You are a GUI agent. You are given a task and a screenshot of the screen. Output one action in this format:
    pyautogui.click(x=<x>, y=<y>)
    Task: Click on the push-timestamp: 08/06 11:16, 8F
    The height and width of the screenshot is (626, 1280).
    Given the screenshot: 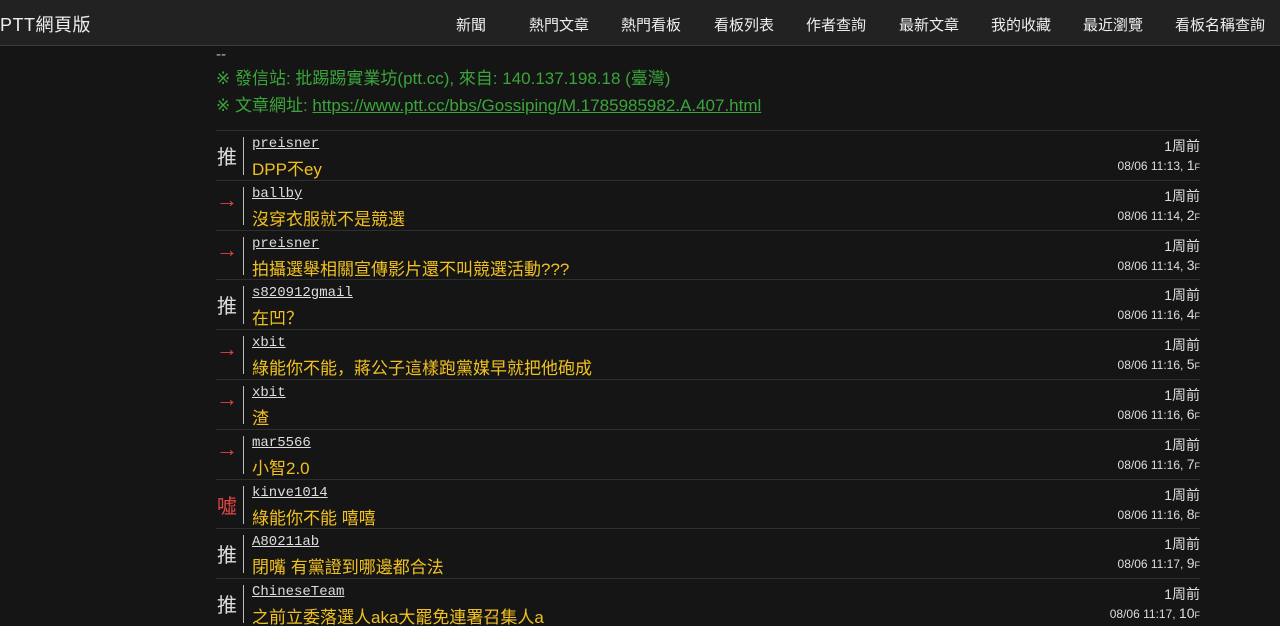 What is the action you would take?
    pyautogui.click(x=1159, y=514)
    